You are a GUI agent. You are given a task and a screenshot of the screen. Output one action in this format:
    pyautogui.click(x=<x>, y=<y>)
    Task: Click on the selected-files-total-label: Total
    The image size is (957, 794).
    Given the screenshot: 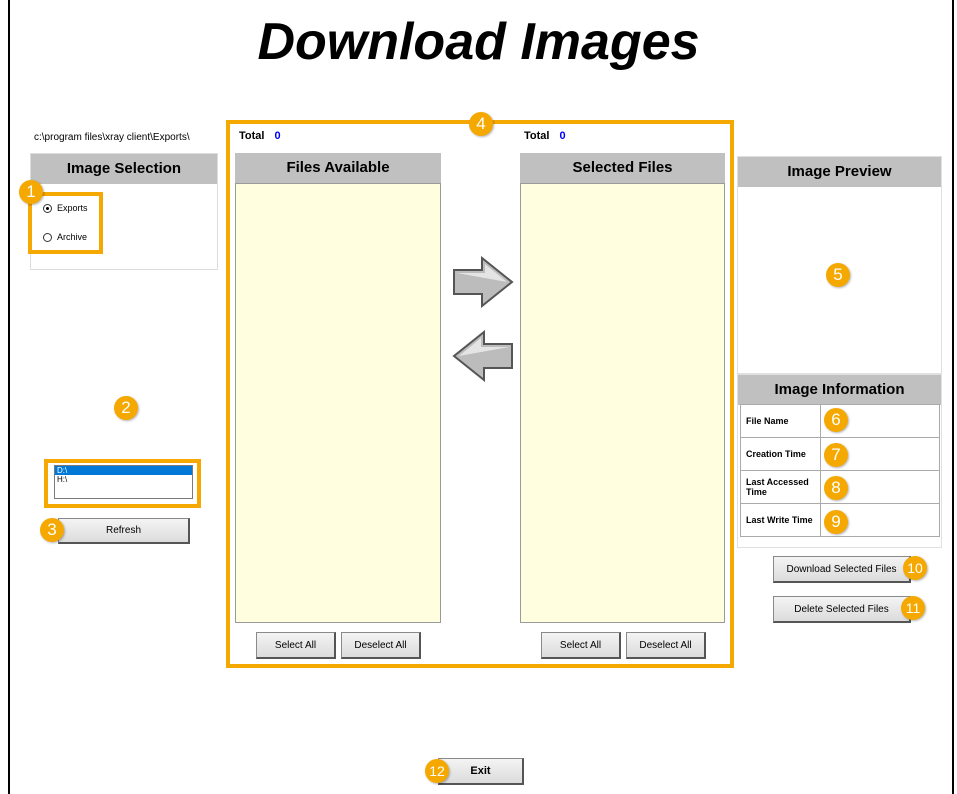 What is the action you would take?
    pyautogui.click(x=537, y=136)
    